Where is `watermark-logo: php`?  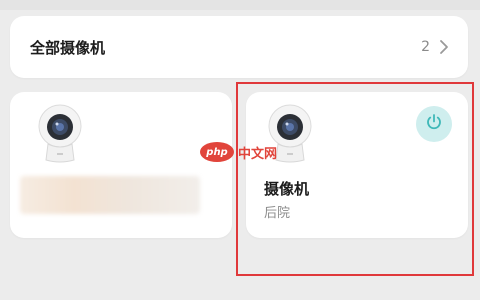 watermark-logo: php is located at coordinates (217, 152).